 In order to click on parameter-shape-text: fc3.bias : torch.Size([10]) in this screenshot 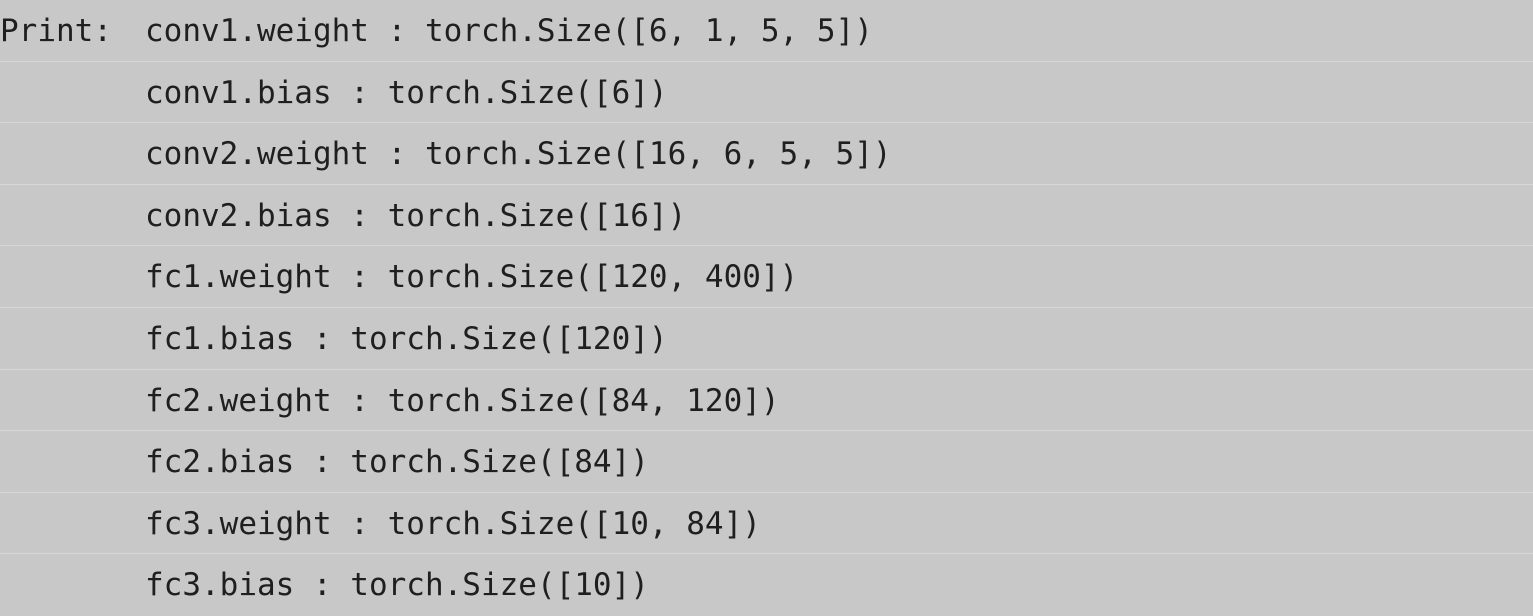, I will do `click(397, 585)`.